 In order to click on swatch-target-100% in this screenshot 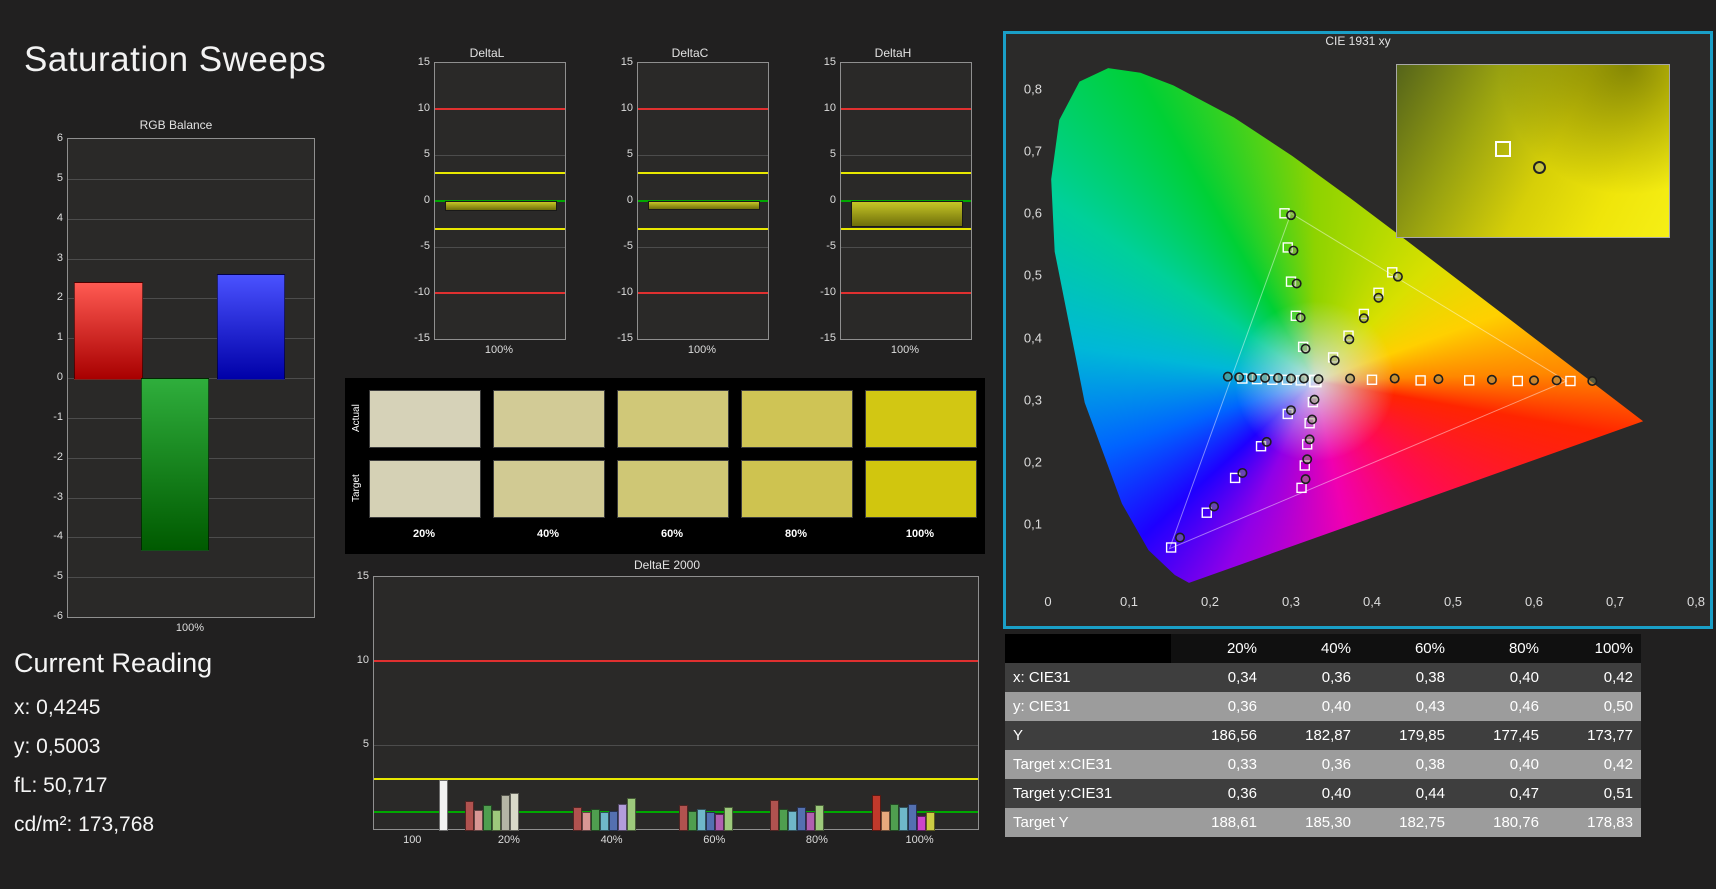, I will do `click(921, 489)`.